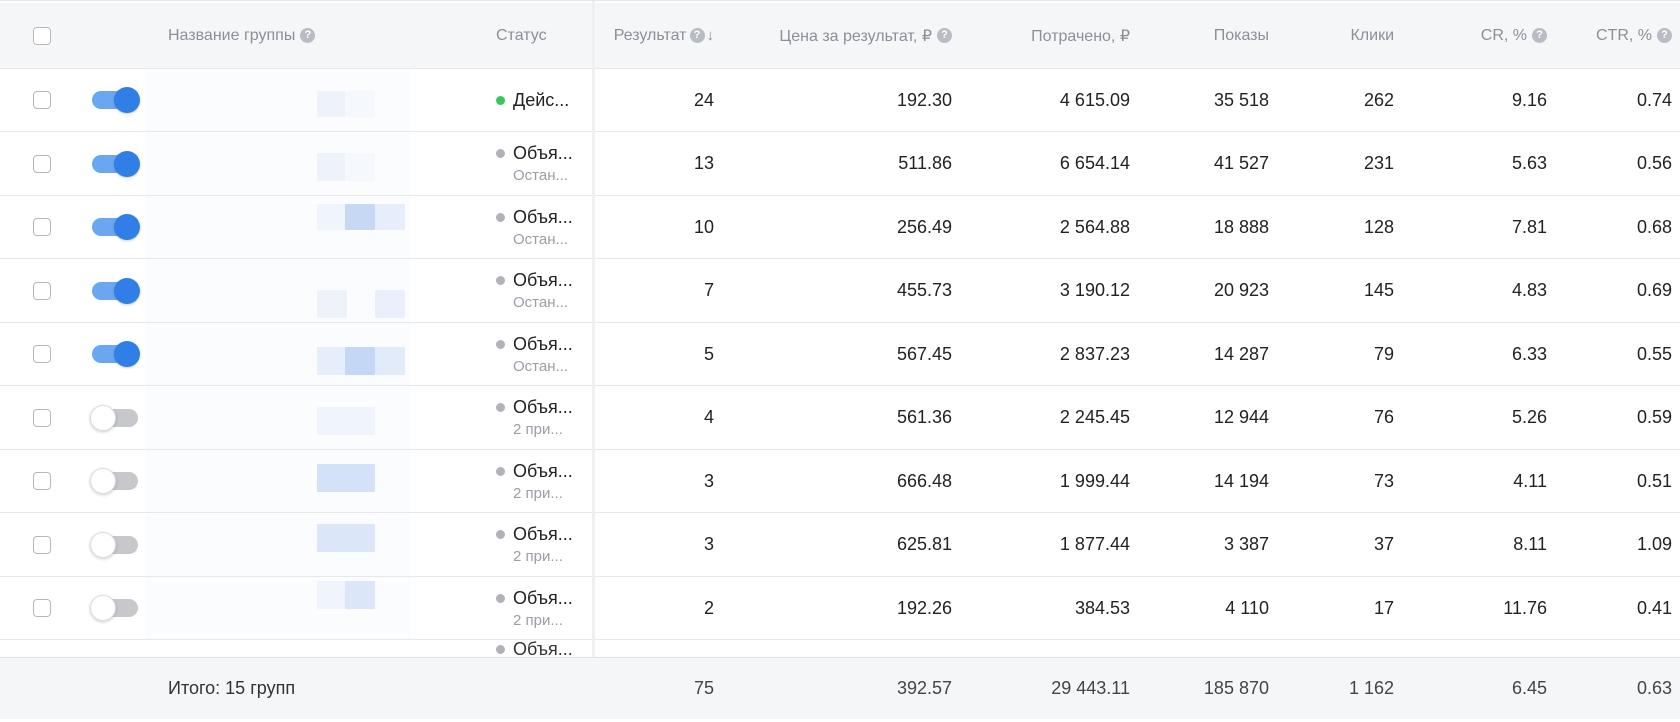  What do you see at coordinates (708, 353) in the screenshot?
I see `result-cell: 5` at bounding box center [708, 353].